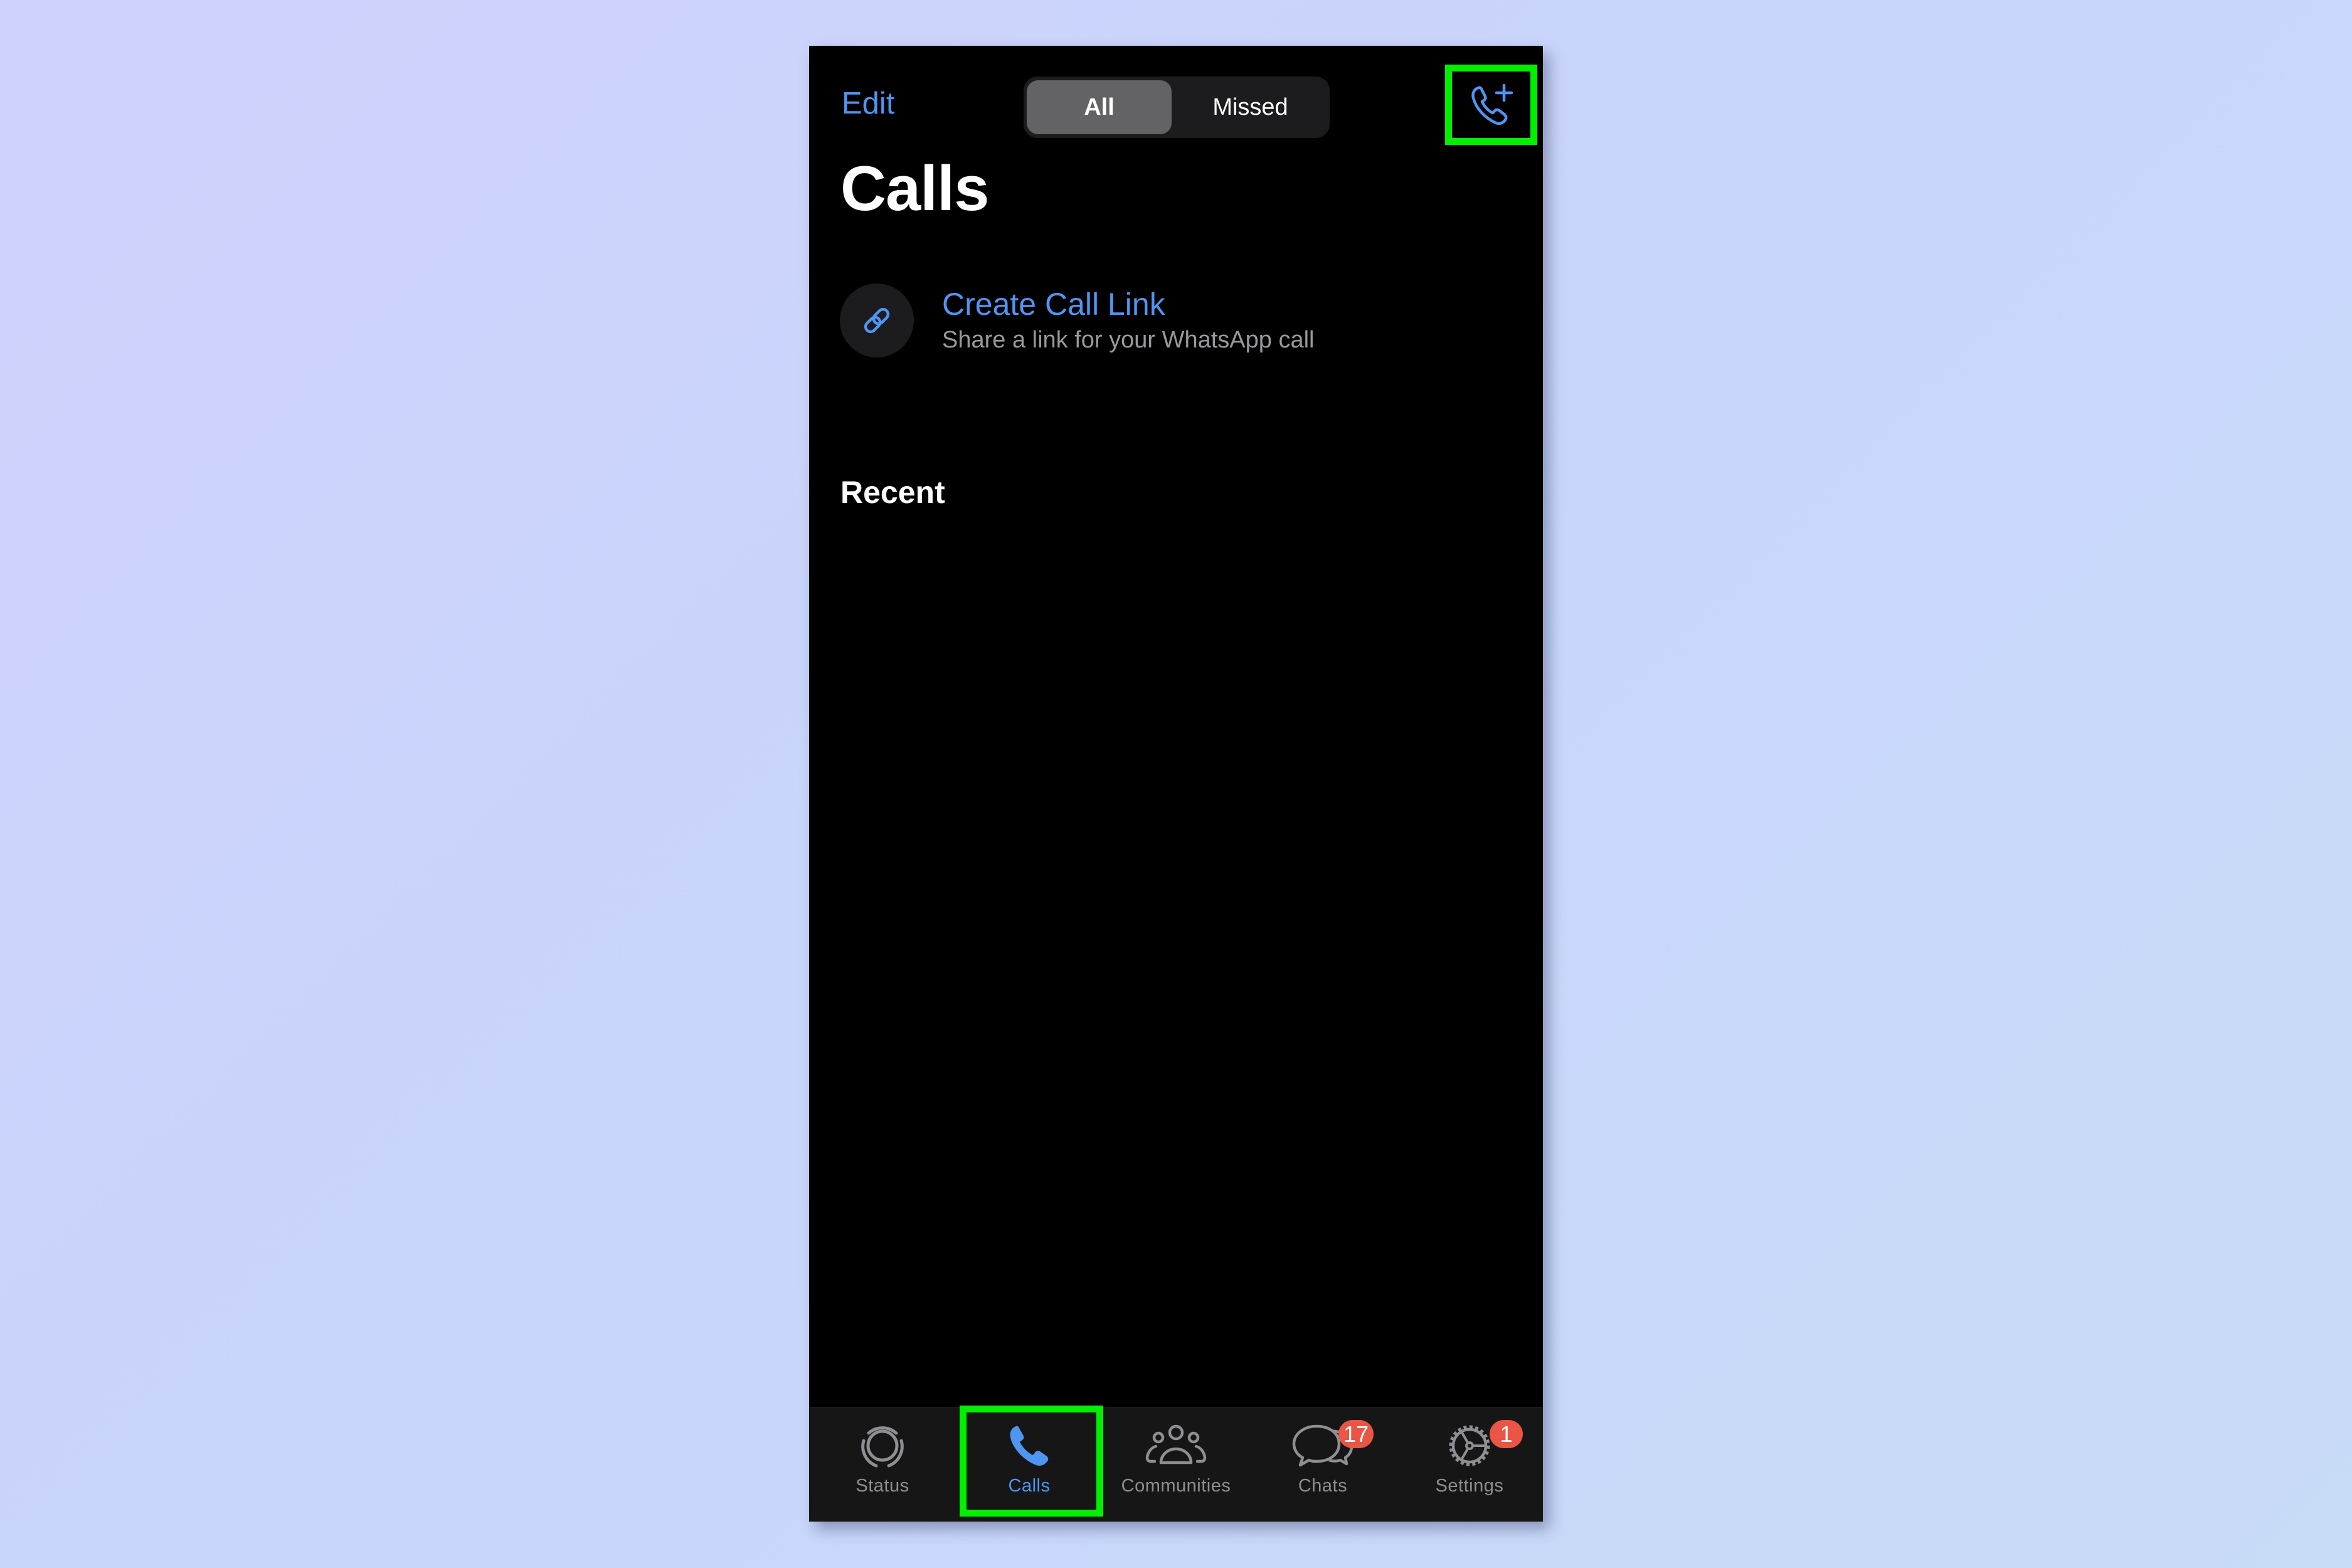 This screenshot has width=2352, height=1568. I want to click on phone-plus-icon, so click(1492, 104).